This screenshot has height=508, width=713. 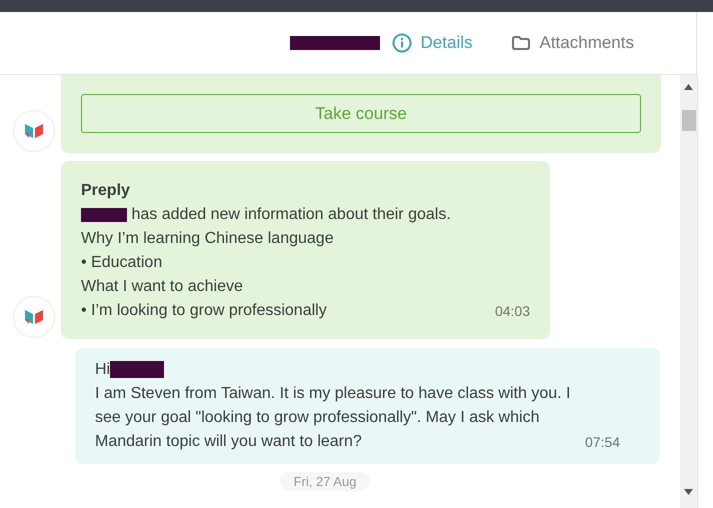 I want to click on message-text: • I’m looking to grow professionally, so click(x=204, y=310).